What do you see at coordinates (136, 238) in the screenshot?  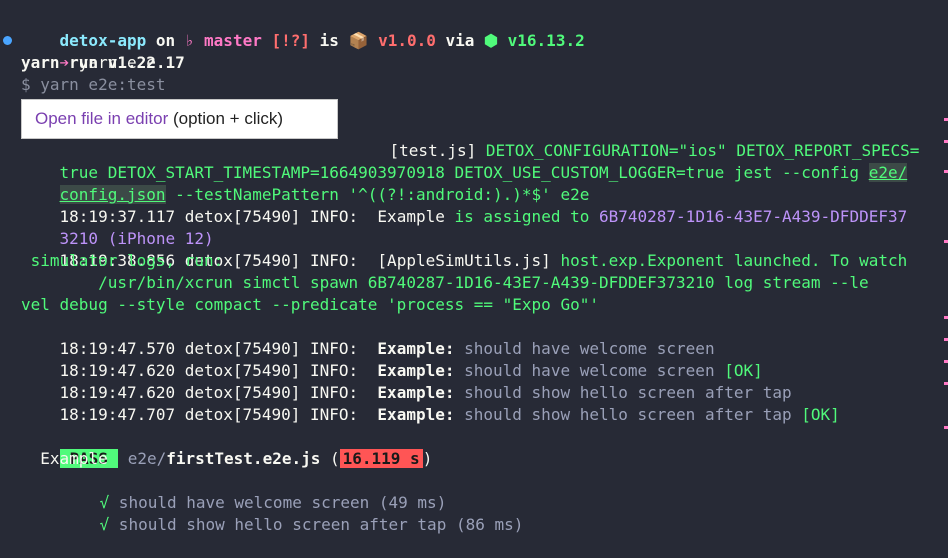 I see `log-line: 3210 (iPhone 12)` at bounding box center [136, 238].